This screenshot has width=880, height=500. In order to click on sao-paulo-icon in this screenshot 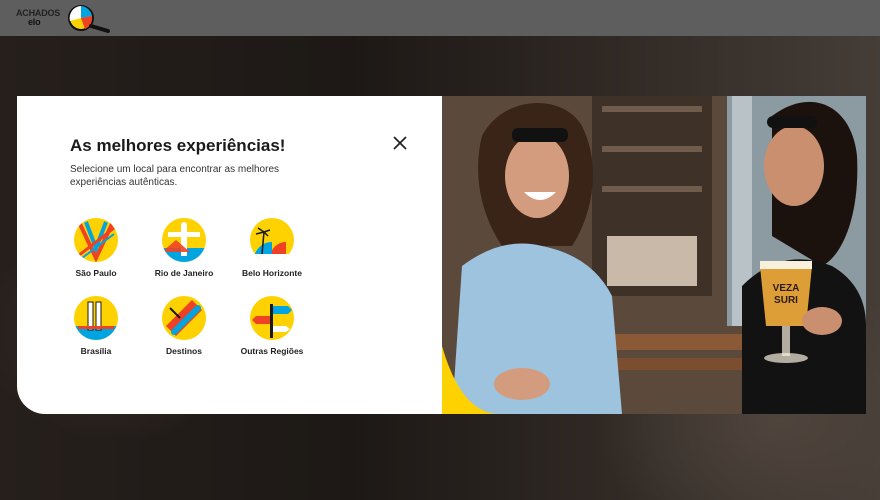, I will do `click(96, 240)`.